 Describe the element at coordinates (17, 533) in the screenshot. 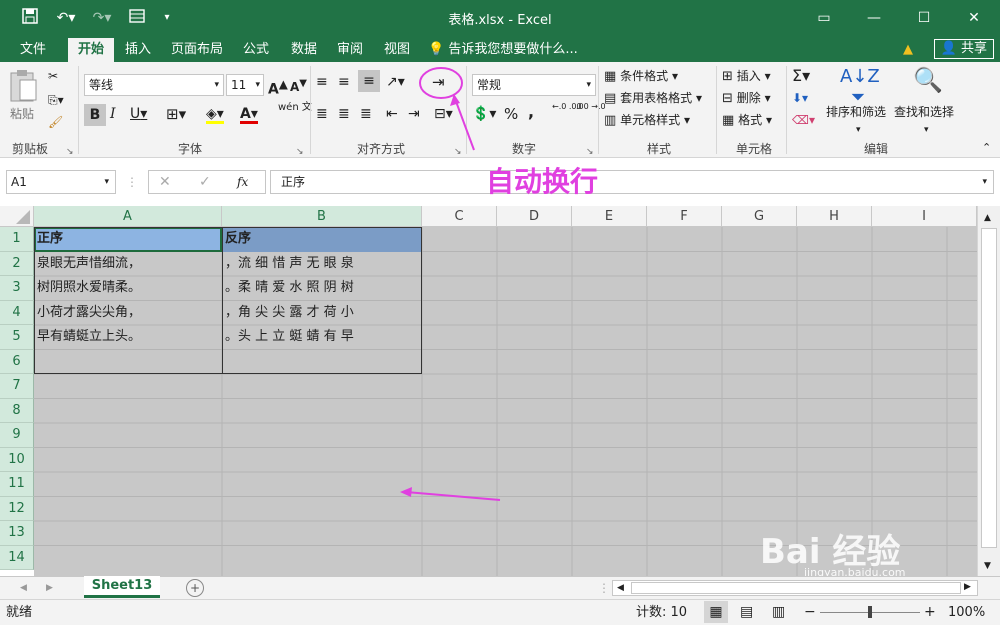

I see `row-header-13: 13` at that location.